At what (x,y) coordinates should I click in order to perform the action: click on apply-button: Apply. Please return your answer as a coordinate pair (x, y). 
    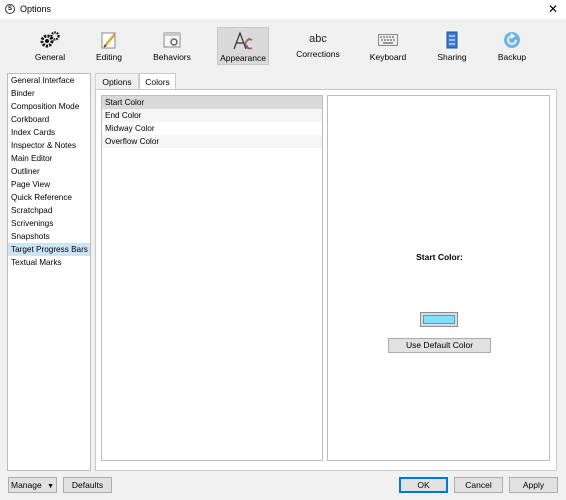
    Looking at the image, I should click on (533, 485).